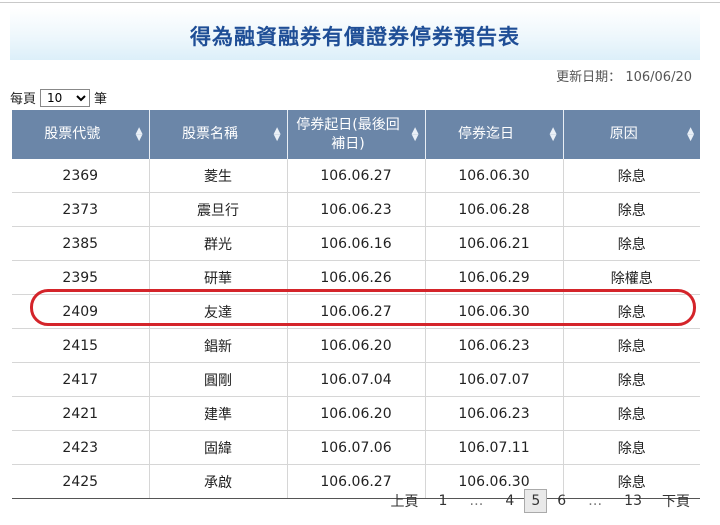  What do you see at coordinates (676, 501) in the screenshot?
I see `next-page-link: 下頁` at bounding box center [676, 501].